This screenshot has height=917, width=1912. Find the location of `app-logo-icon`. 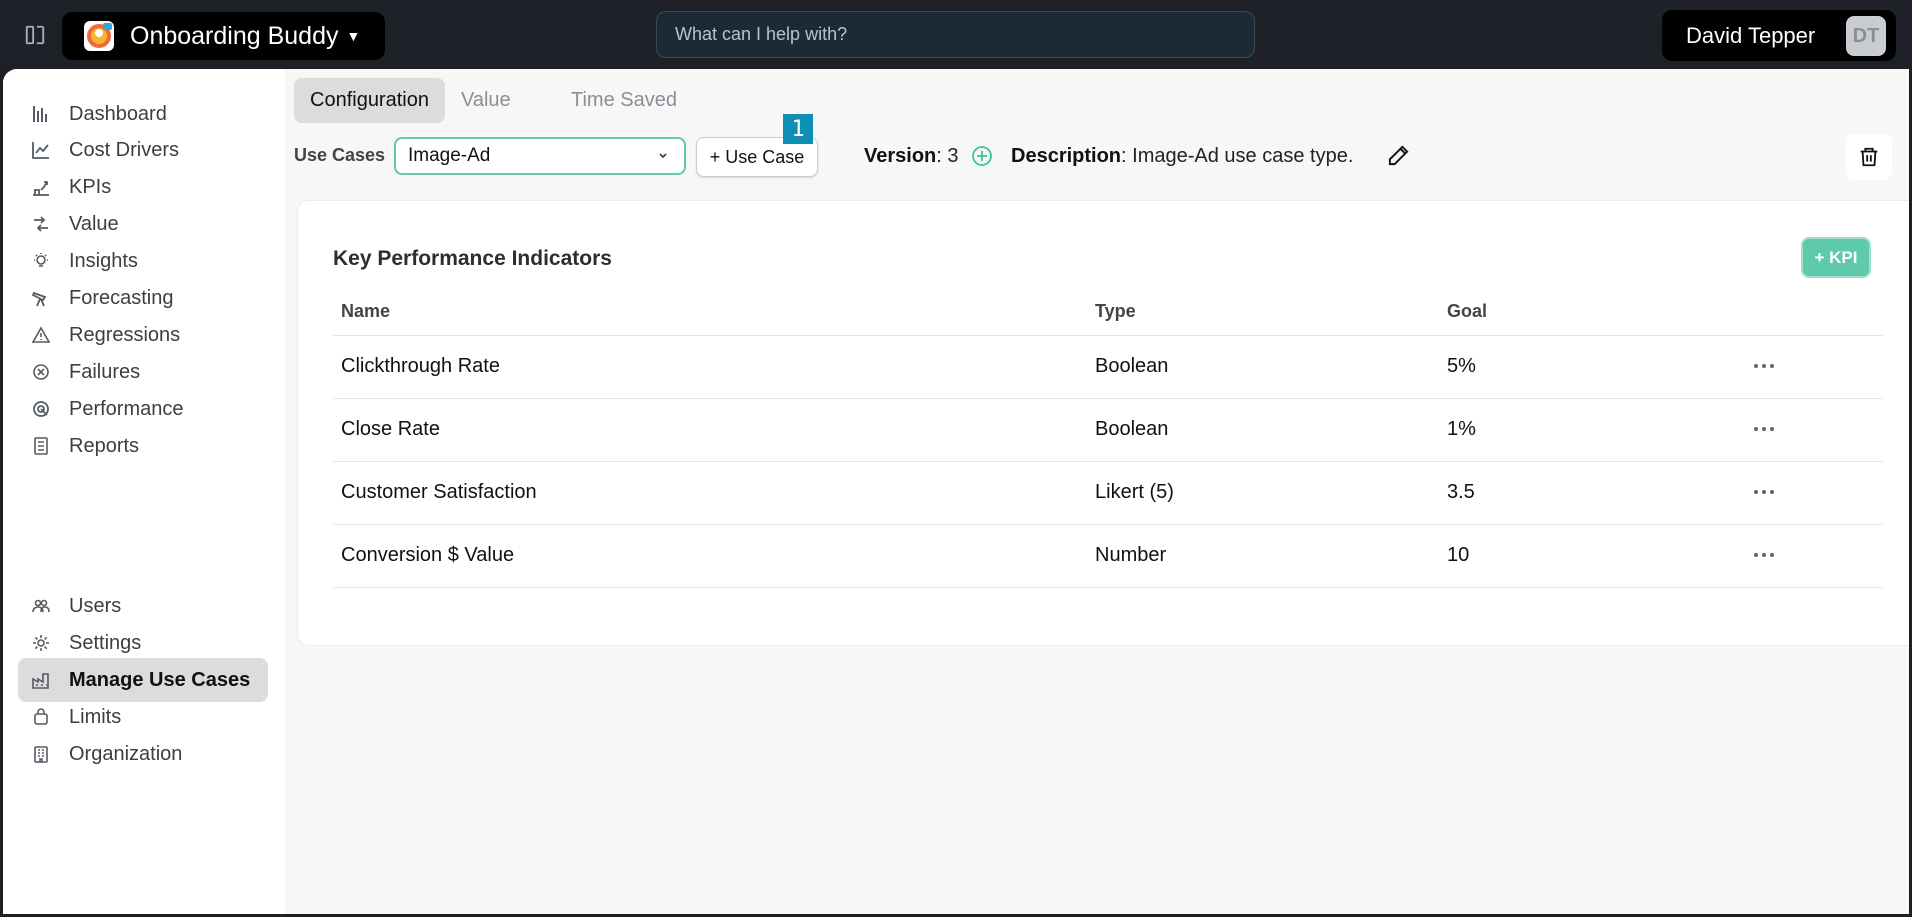

app-logo-icon is located at coordinates (99, 36).